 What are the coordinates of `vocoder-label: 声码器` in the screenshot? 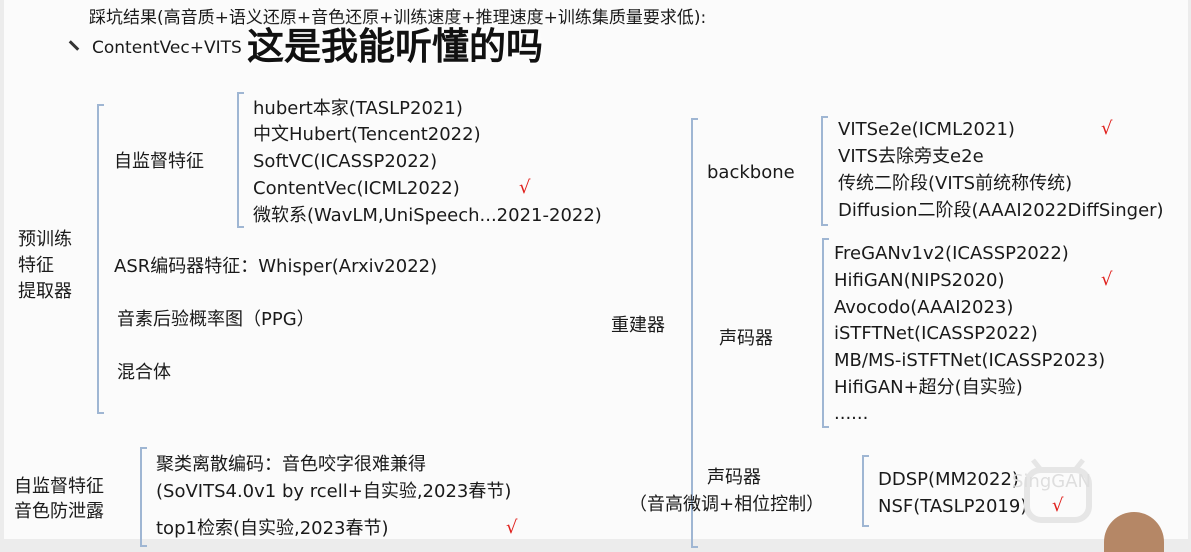 It's located at (746, 338).